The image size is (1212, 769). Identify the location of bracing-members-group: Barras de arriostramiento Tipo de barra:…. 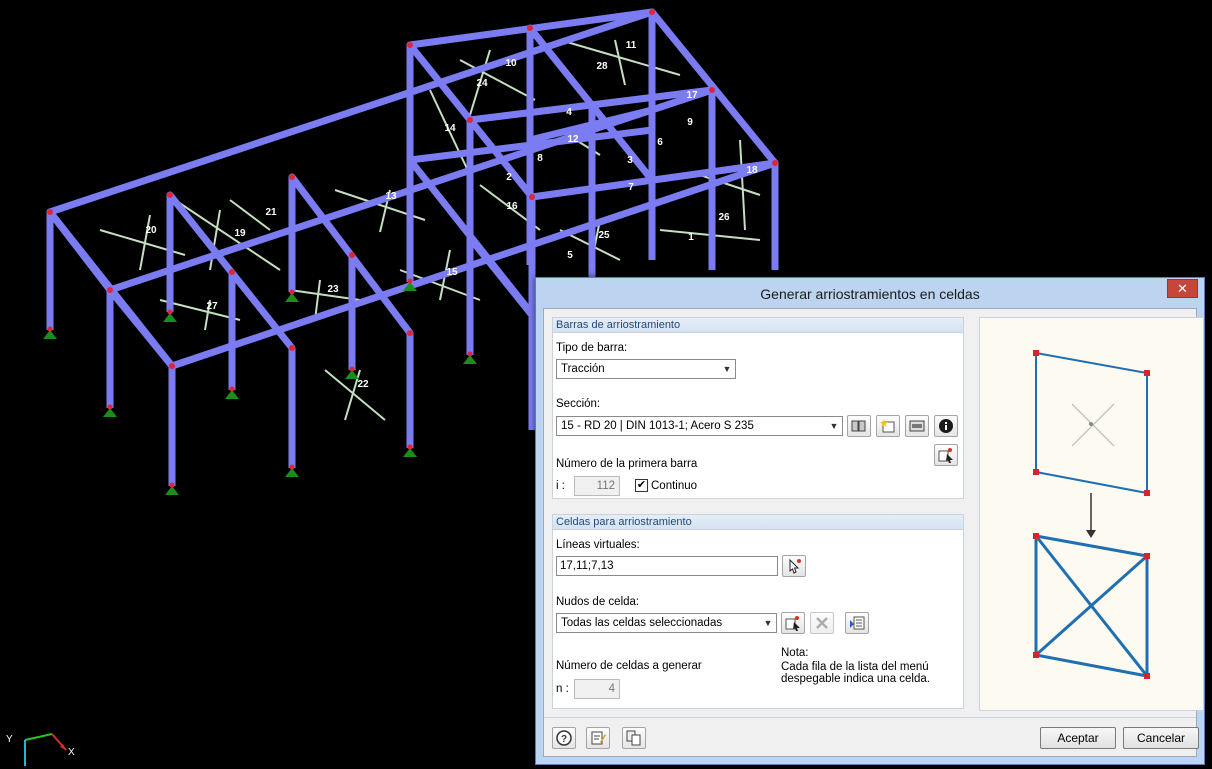
(758, 408).